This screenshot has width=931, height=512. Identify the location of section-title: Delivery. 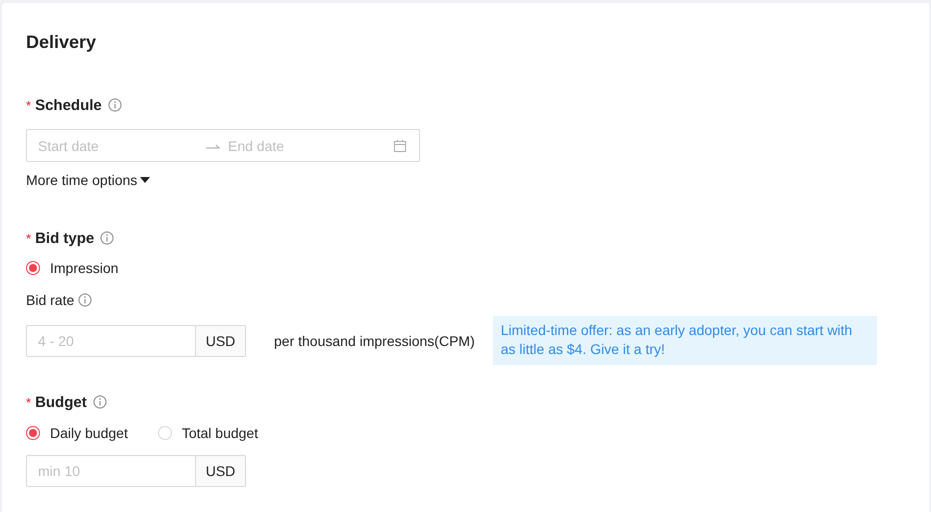
(62, 42).